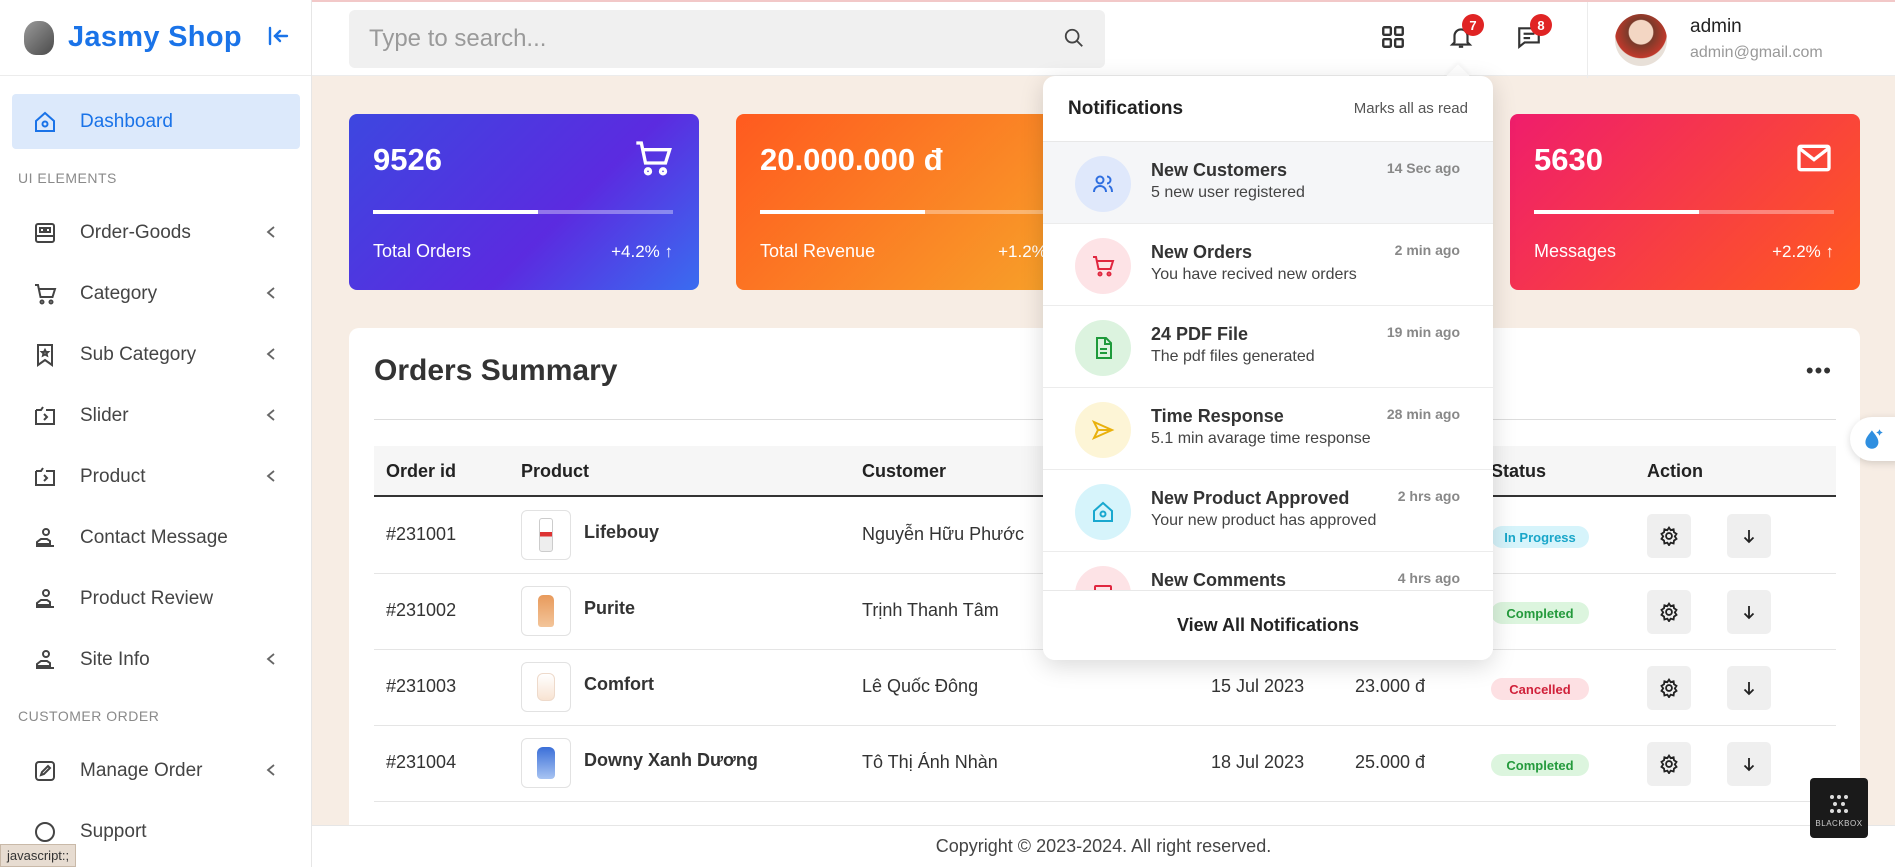 The image size is (1895, 867). I want to click on product-name: Downy Xanh Dương, so click(671, 760).